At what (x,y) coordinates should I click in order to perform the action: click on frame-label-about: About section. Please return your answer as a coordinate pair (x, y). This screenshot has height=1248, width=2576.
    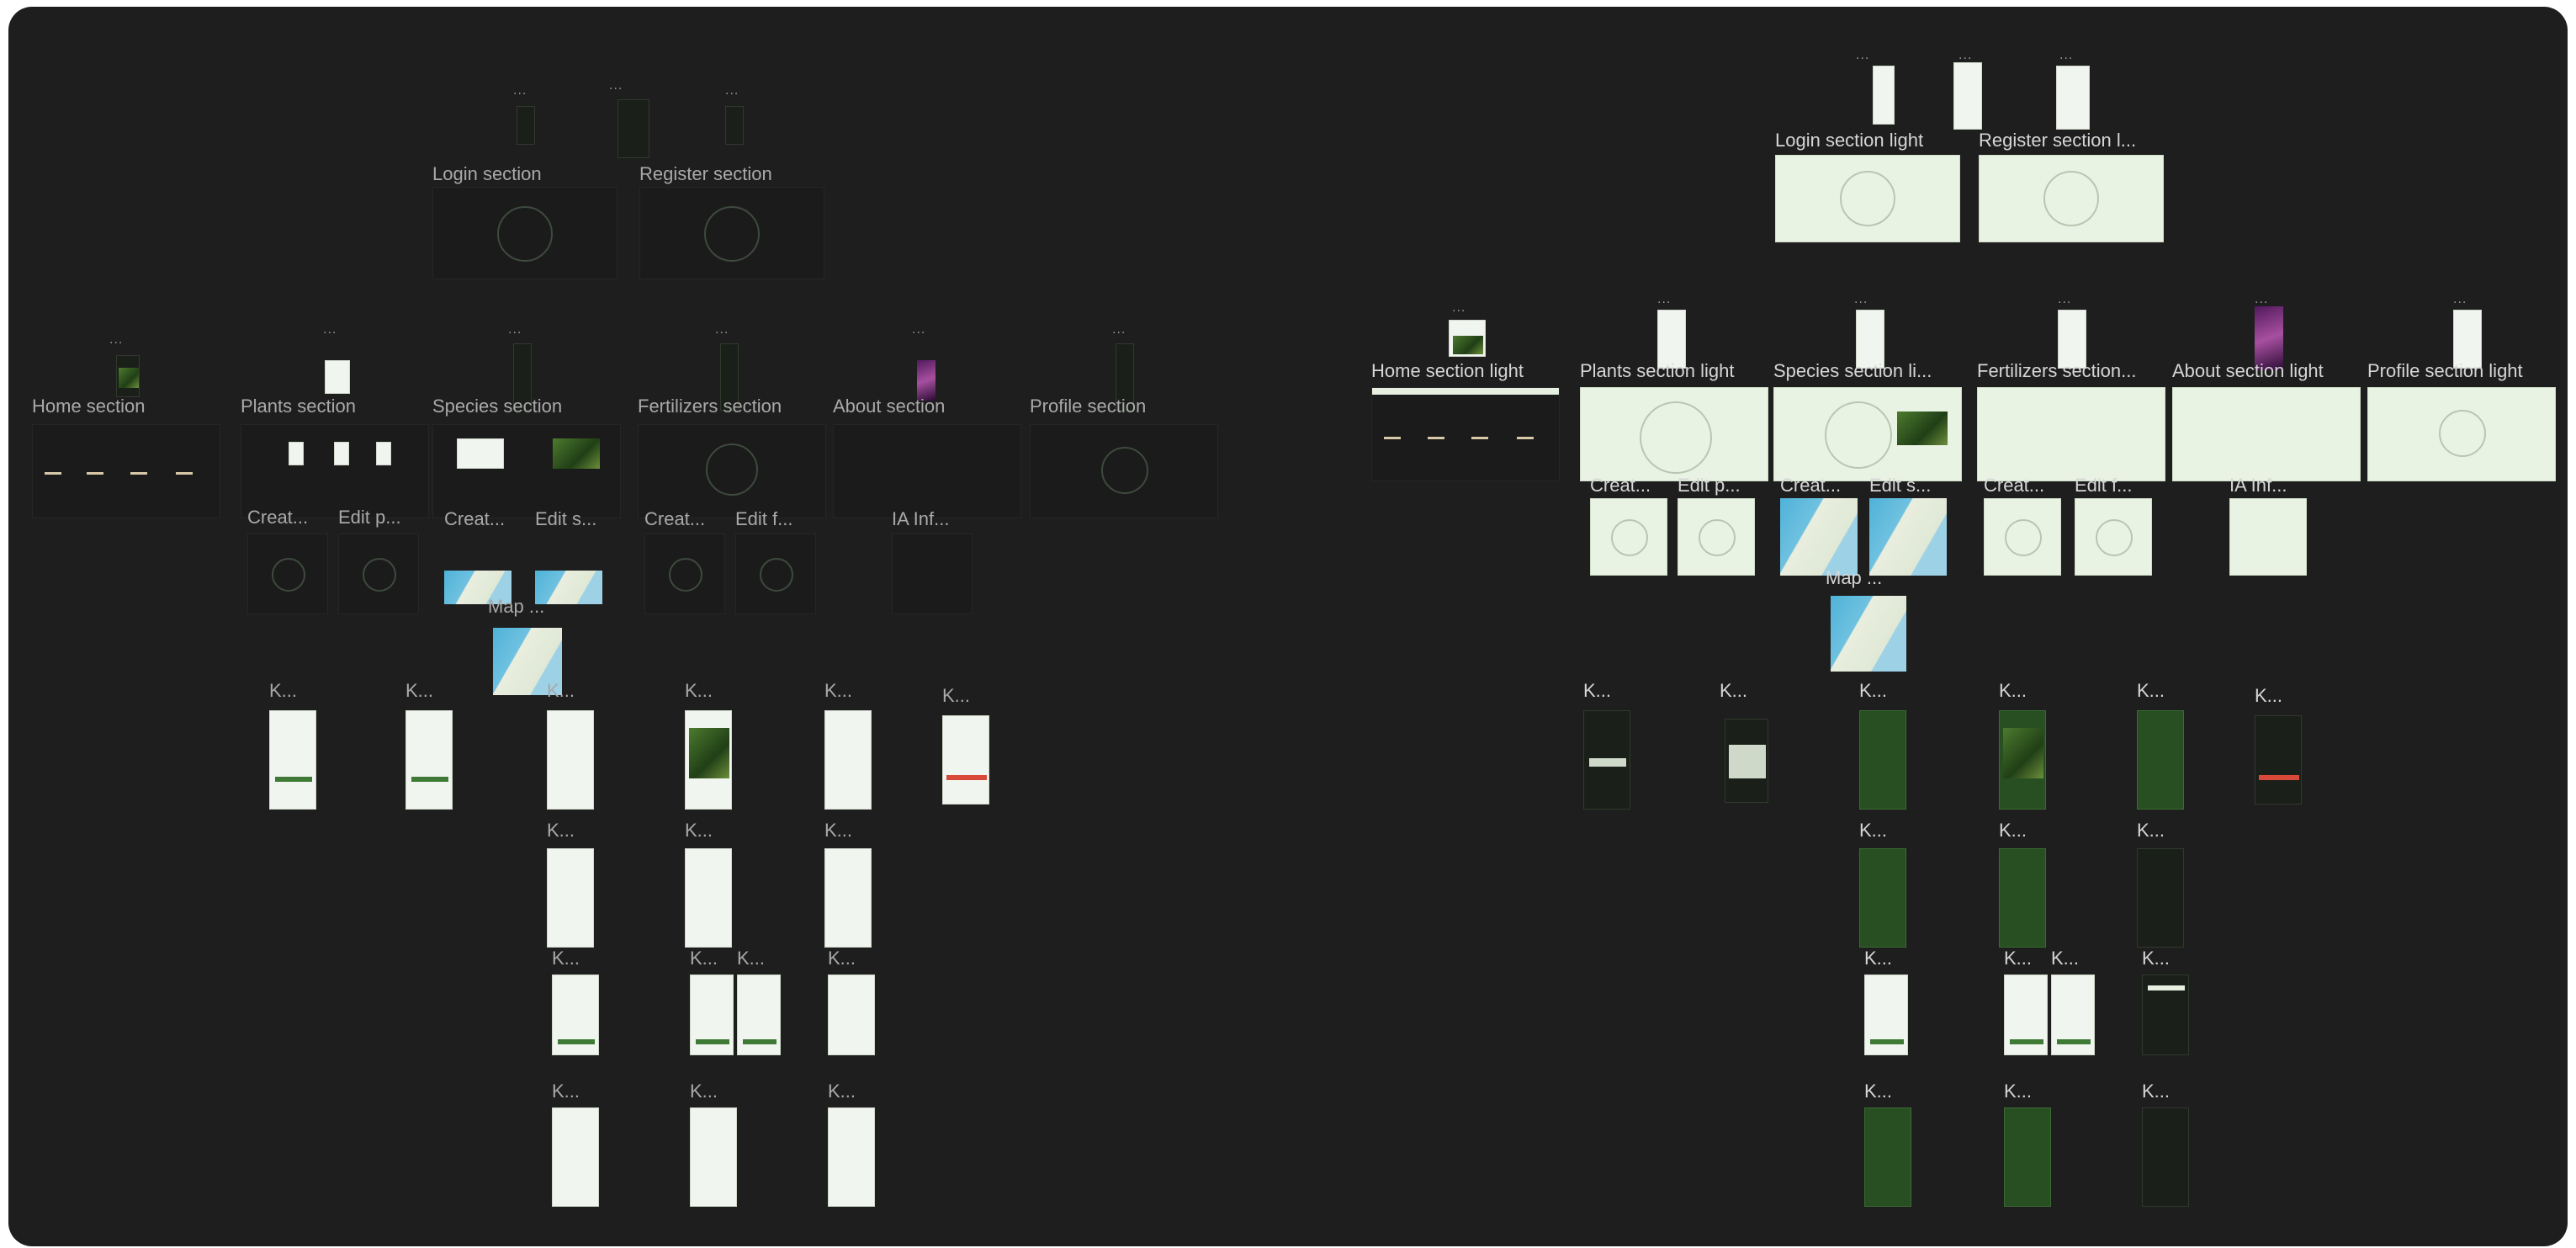
    Looking at the image, I should click on (889, 406).